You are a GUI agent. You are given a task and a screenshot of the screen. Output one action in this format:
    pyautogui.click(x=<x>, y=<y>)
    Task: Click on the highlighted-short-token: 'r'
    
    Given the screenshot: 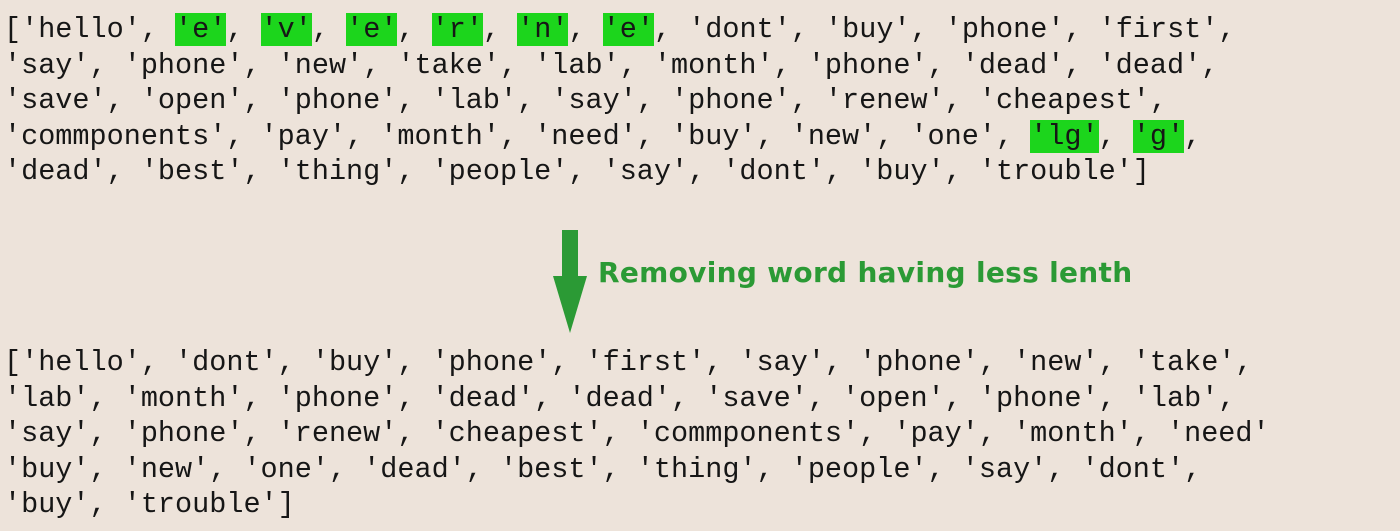 What is the action you would take?
    pyautogui.click(x=457, y=29)
    